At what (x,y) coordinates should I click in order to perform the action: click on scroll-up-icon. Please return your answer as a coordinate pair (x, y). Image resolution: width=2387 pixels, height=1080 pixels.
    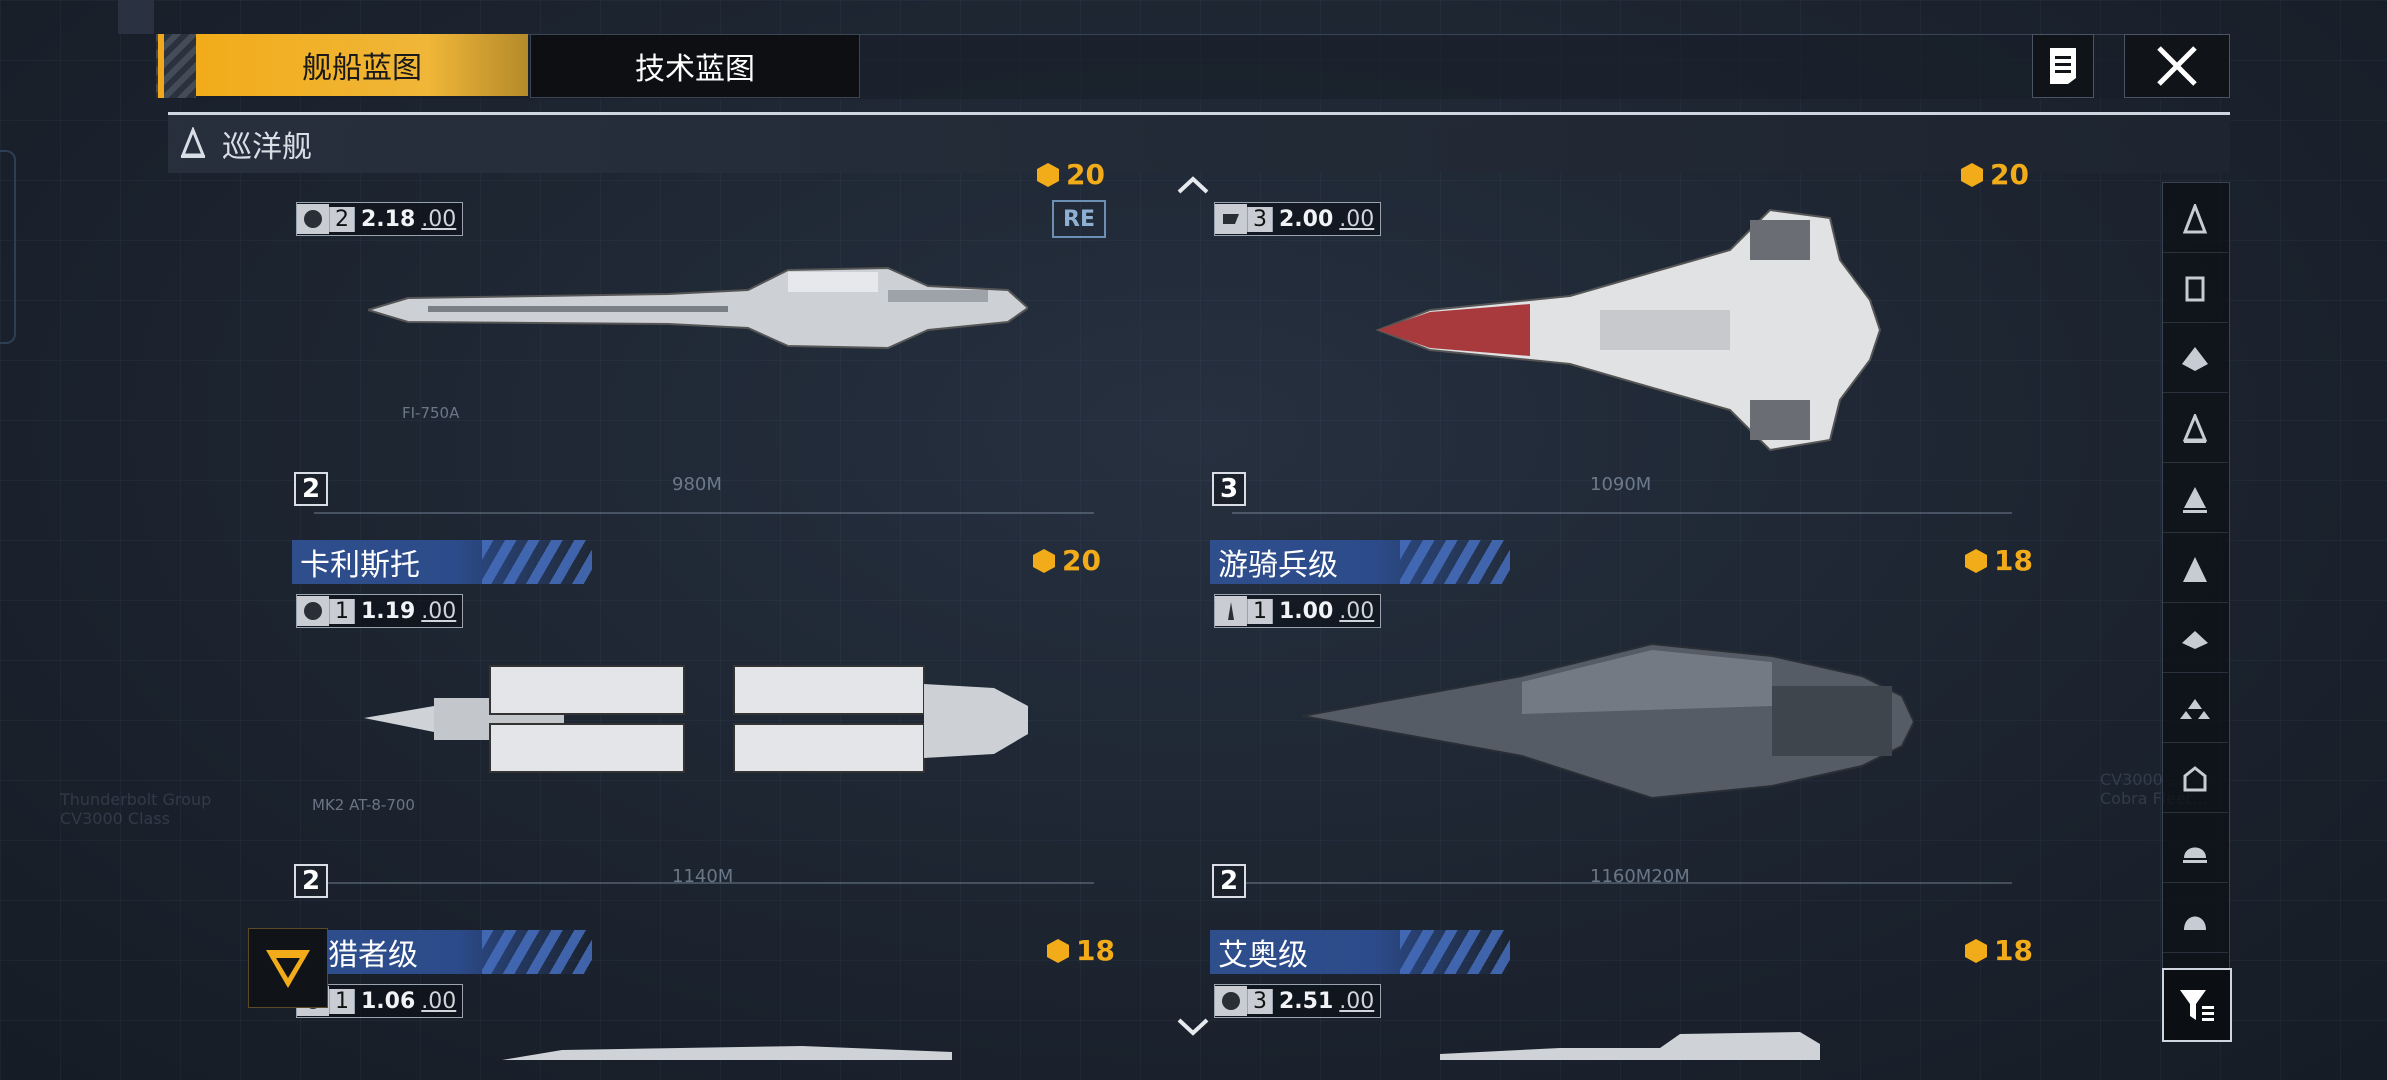
    Looking at the image, I should click on (1193, 185).